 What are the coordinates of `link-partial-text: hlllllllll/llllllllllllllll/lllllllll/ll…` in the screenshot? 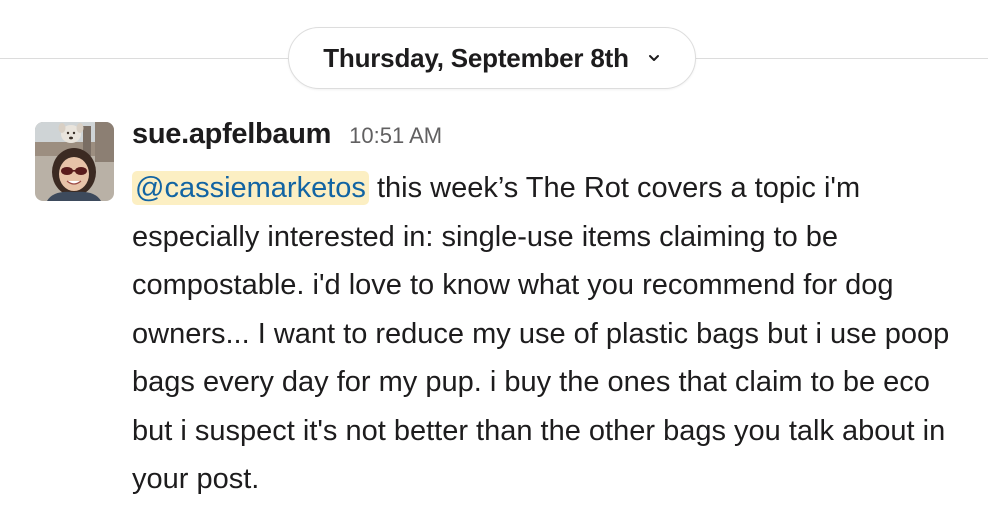 It's located at (397, 511).